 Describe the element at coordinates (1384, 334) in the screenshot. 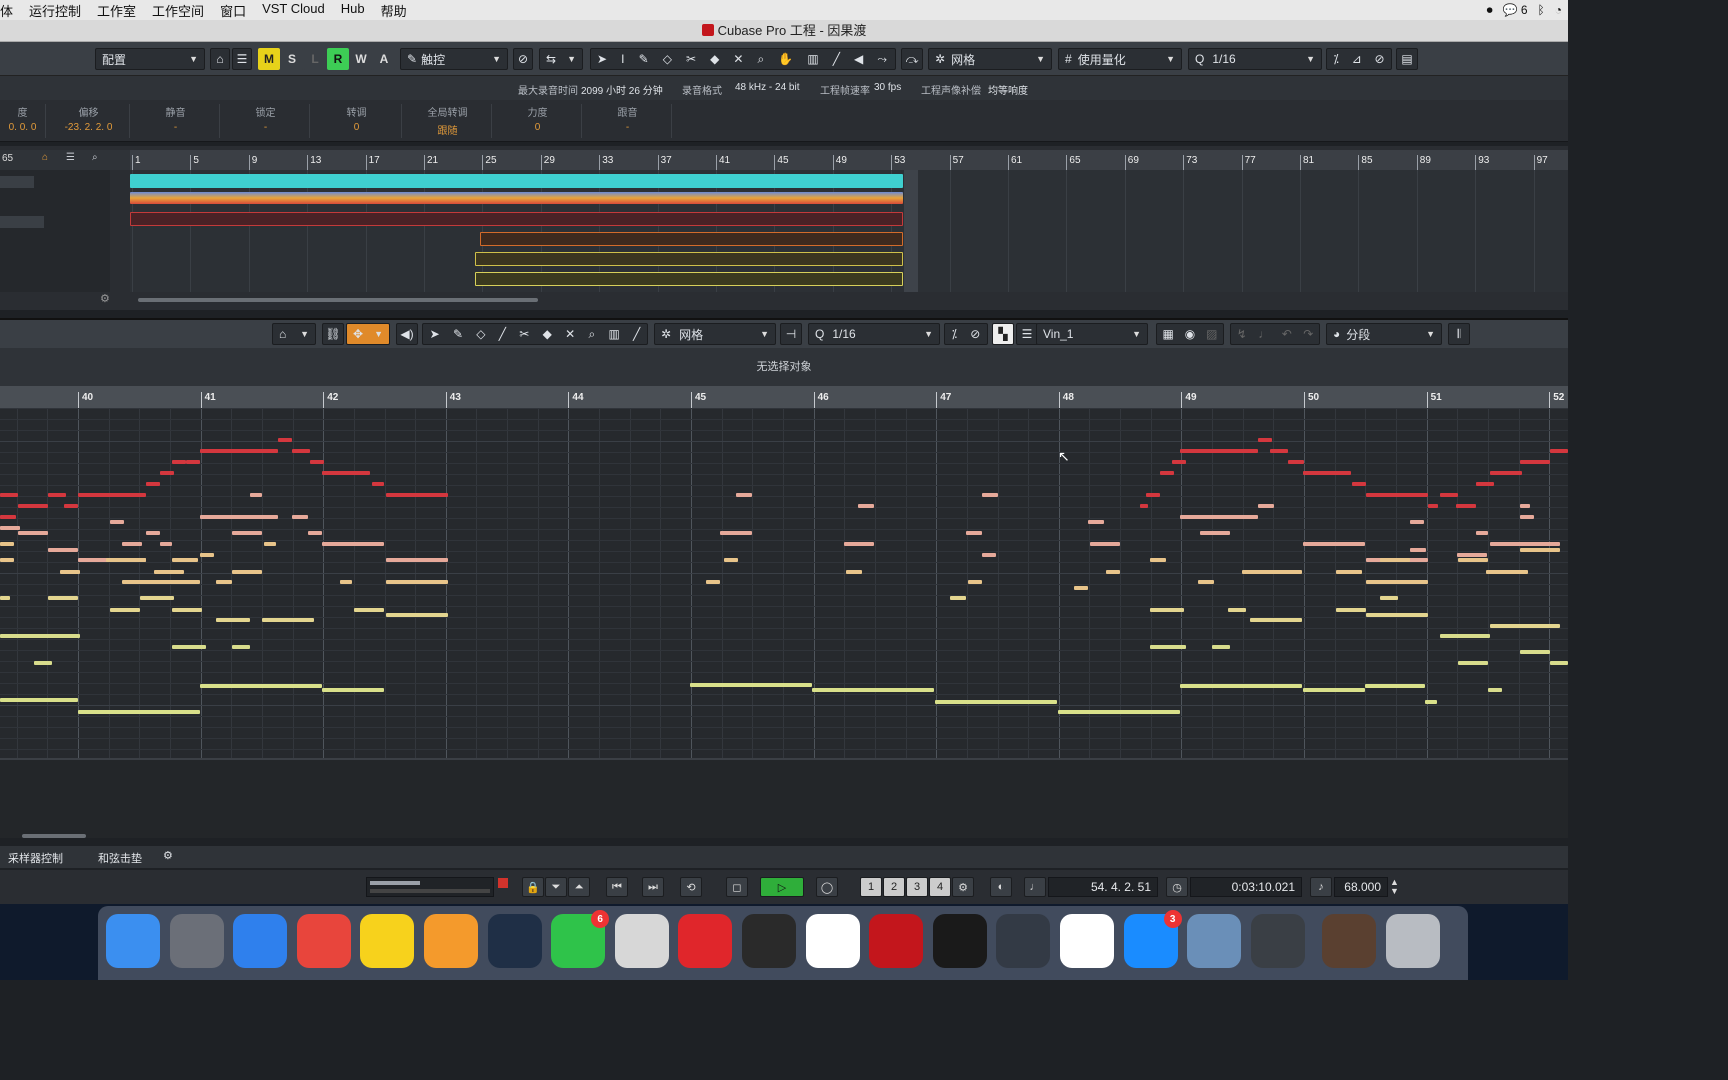

I see `color-mode-dropdown: ◕ 分段 ▼` at that location.